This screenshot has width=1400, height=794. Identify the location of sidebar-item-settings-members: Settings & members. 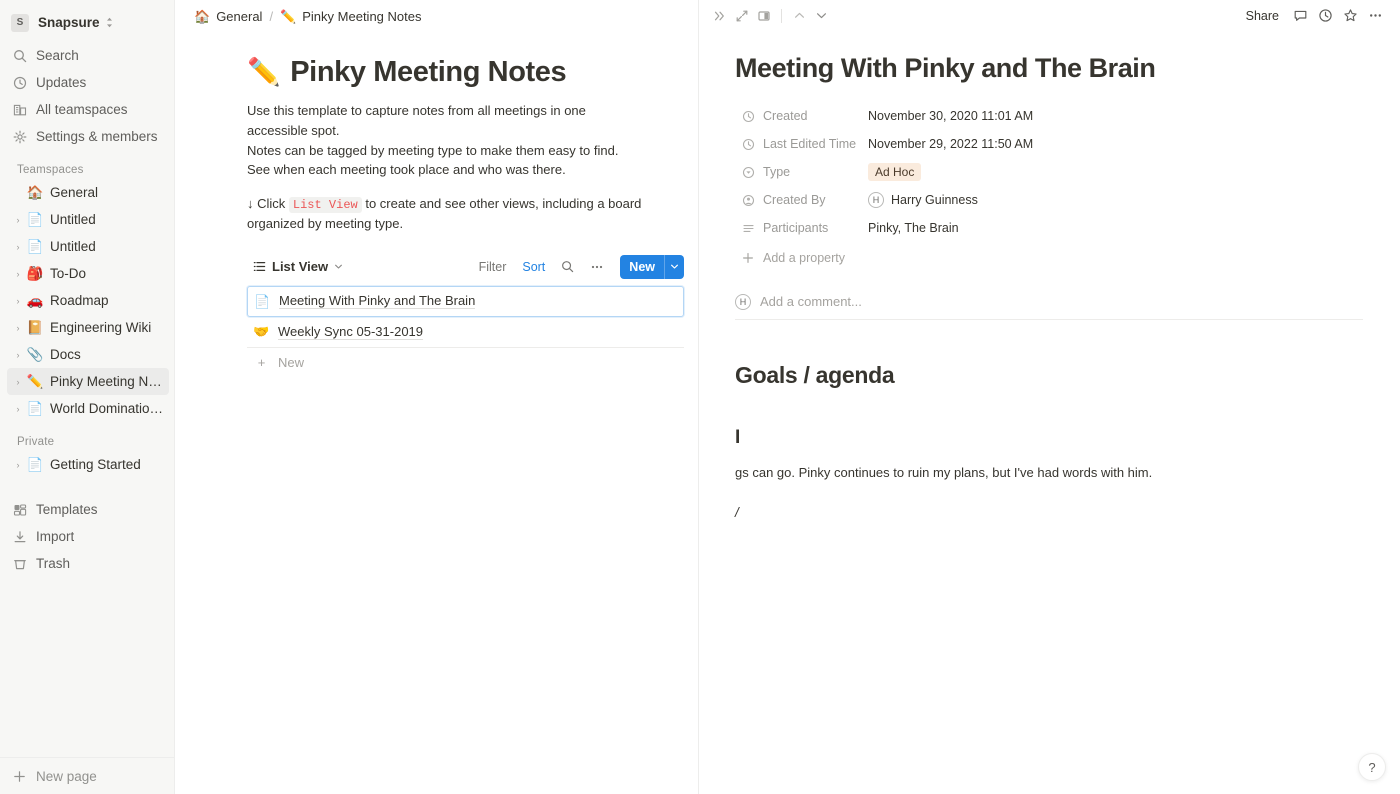
(88, 136).